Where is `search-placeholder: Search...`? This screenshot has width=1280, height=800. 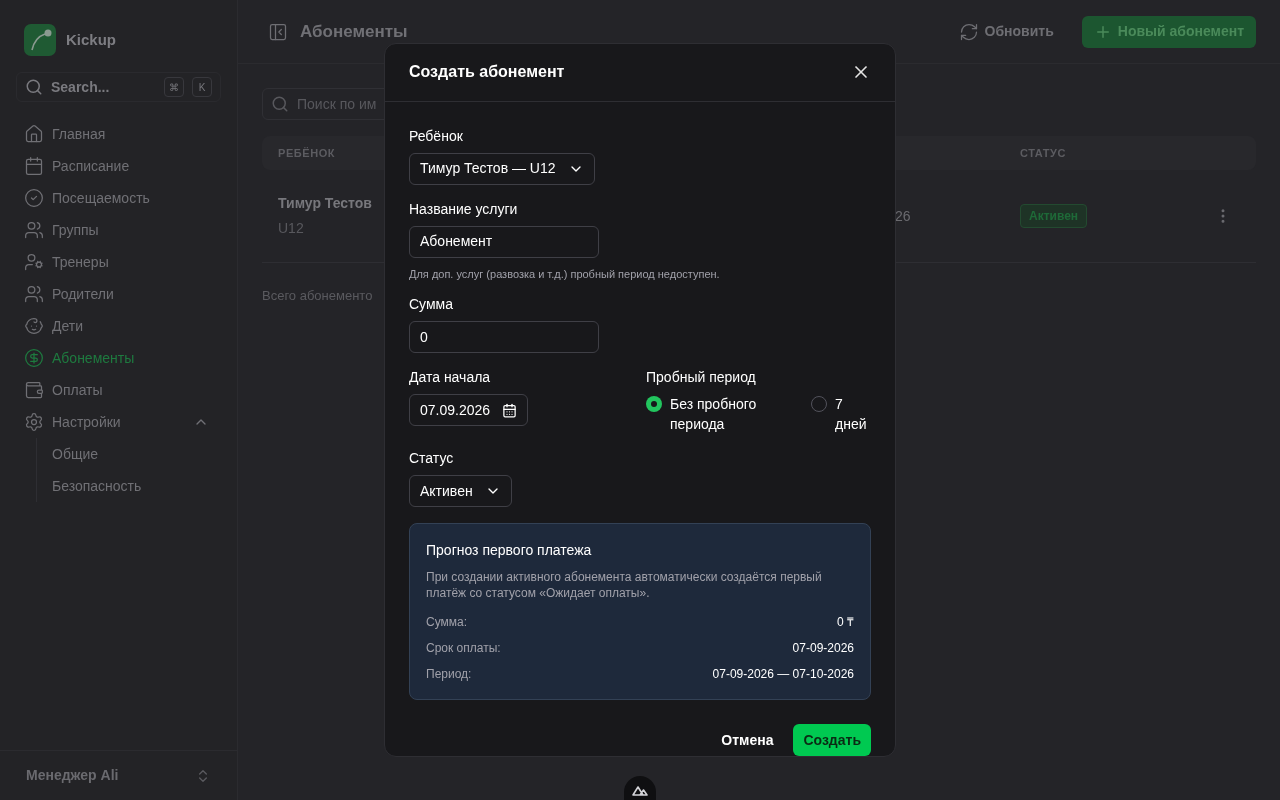 search-placeholder: Search... is located at coordinates (81, 87).